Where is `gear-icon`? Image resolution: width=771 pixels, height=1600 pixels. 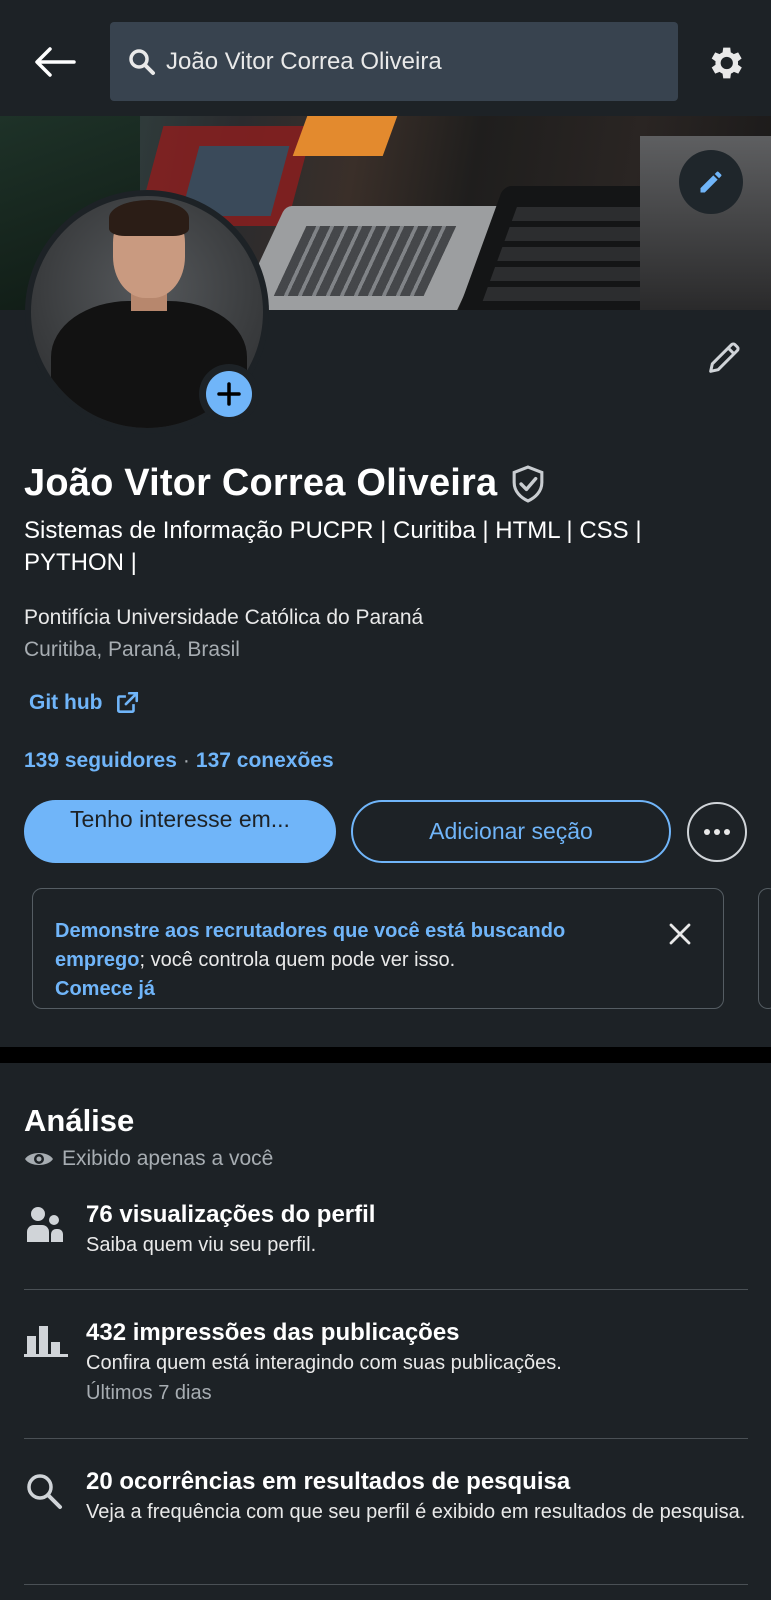 gear-icon is located at coordinates (726, 63).